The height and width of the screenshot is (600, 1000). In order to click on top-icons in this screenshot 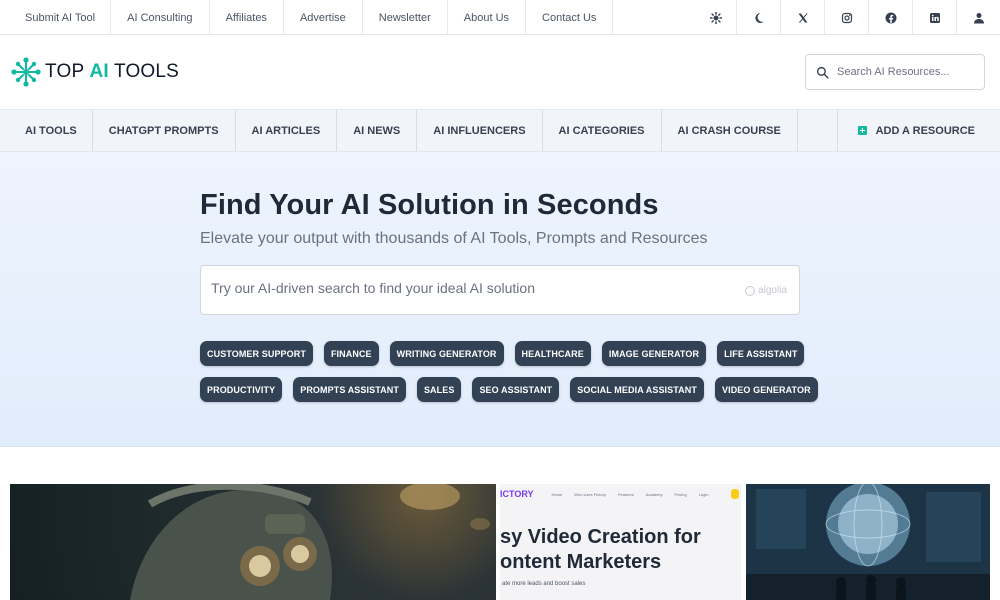, I will do `click(848, 17)`.